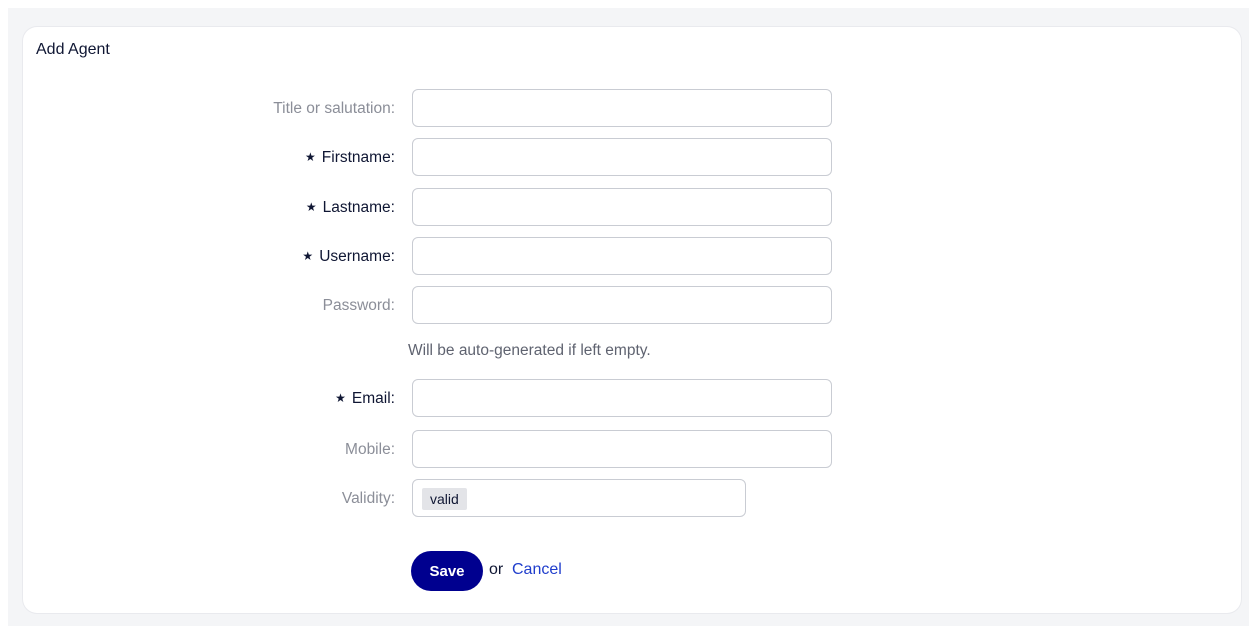 This screenshot has width=1249, height=626. What do you see at coordinates (622, 305) in the screenshot?
I see `password-input` at bounding box center [622, 305].